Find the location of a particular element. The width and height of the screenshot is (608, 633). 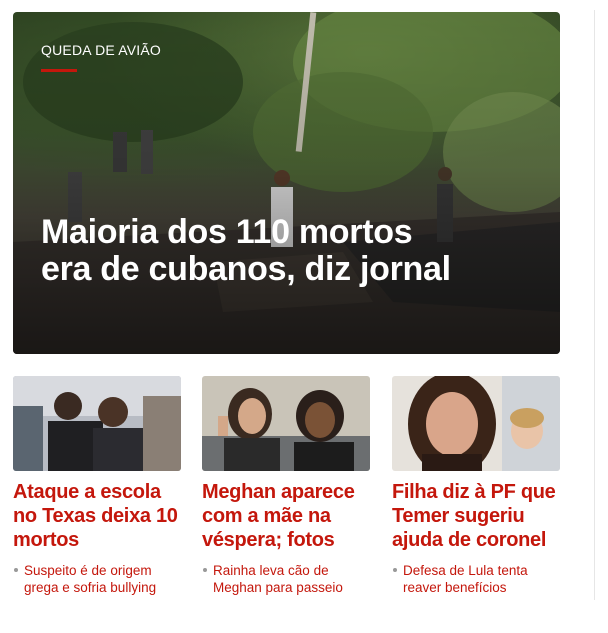

card-related-link: Defesa de Lula tenta reaver benefícios is located at coordinates (476, 579).